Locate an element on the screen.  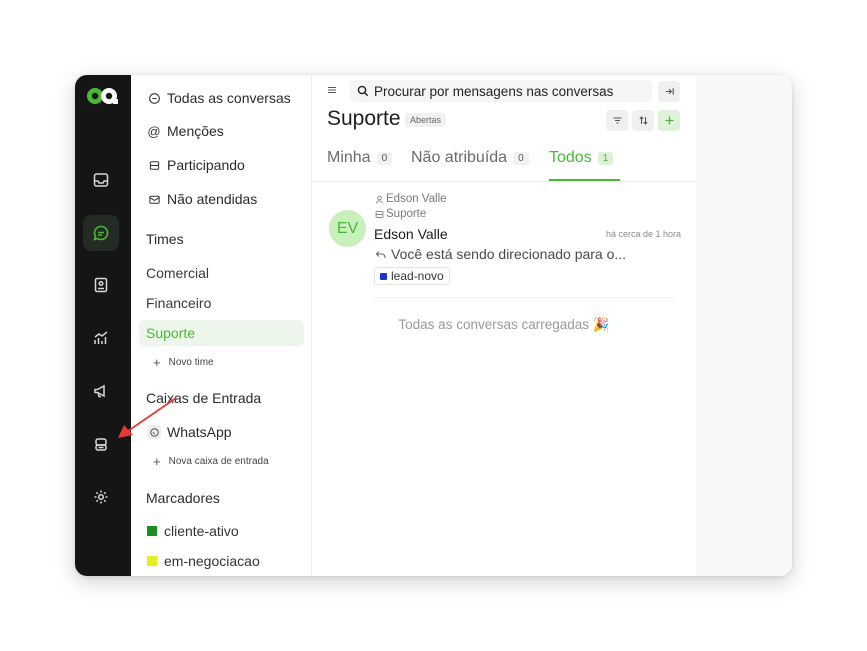
participating-icon is located at coordinates (154, 165).